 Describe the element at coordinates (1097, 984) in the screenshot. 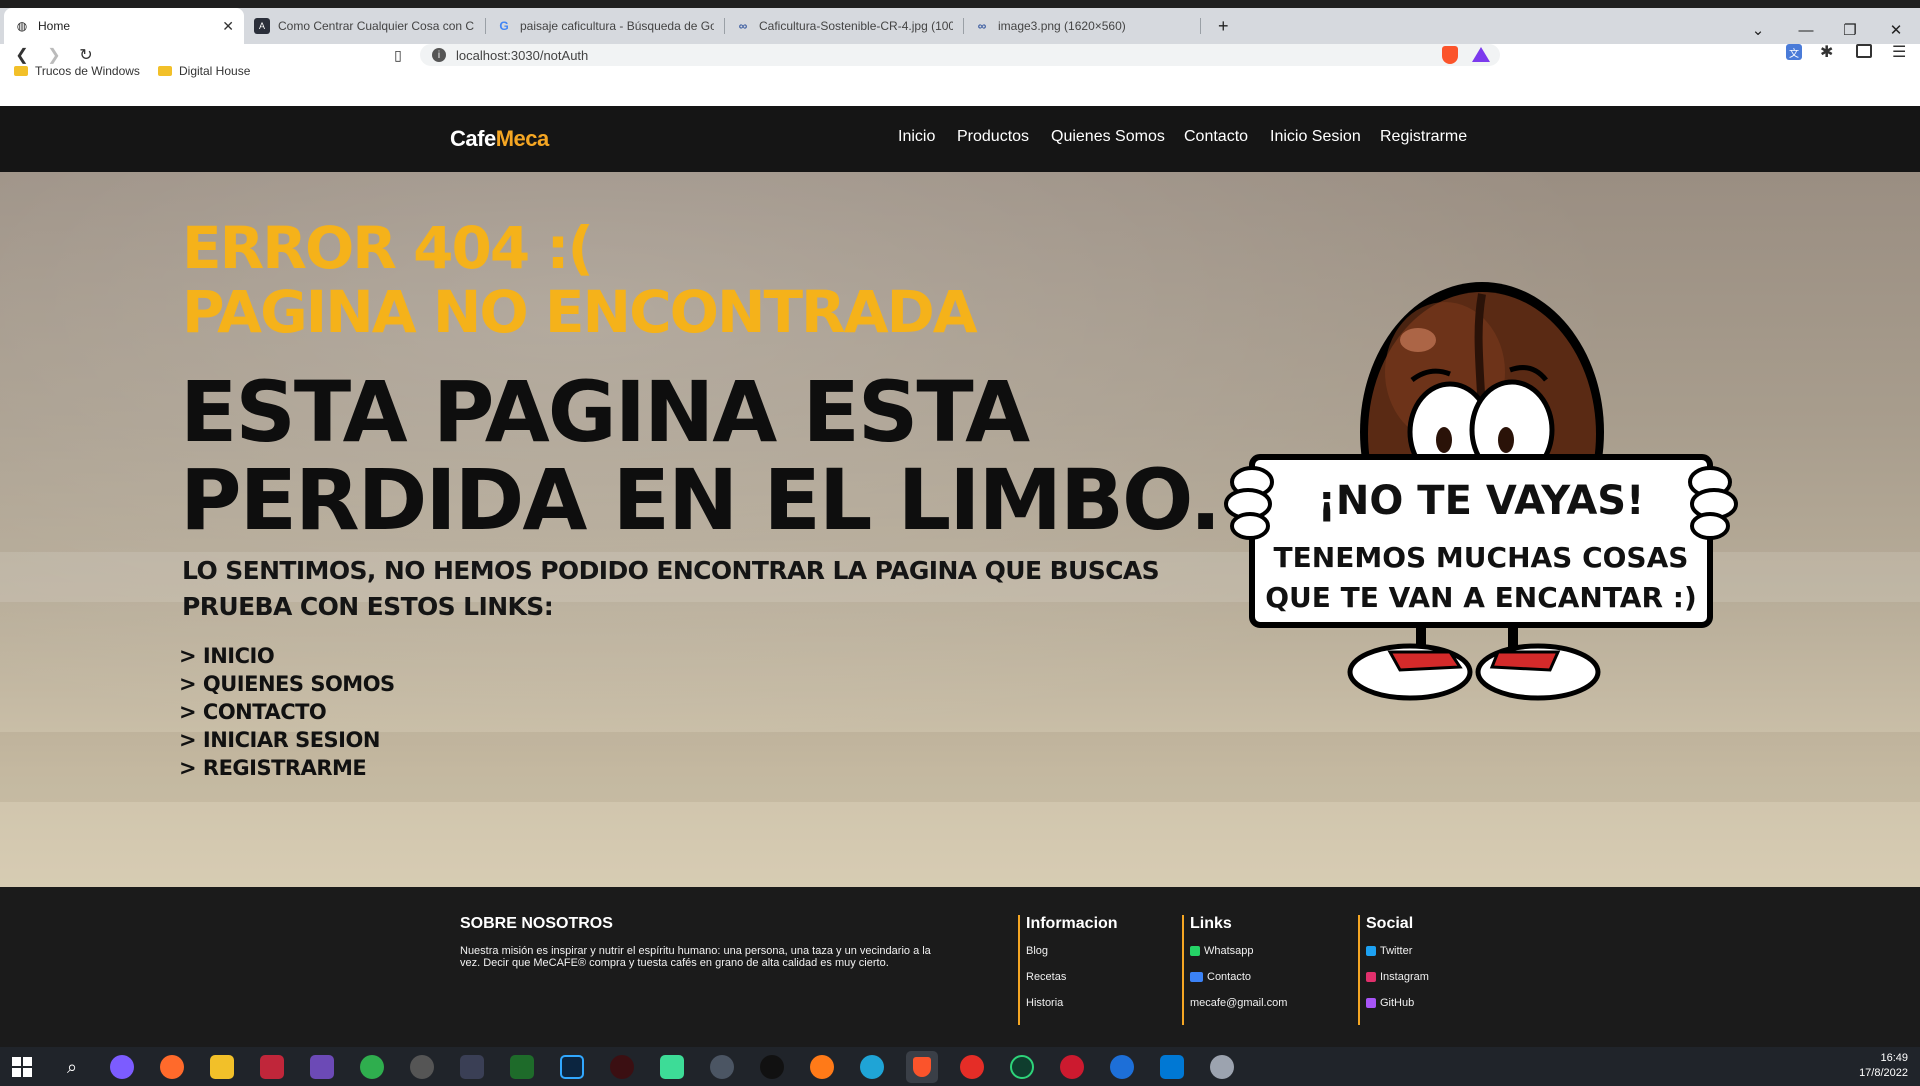

I see `footer-link-recetas: Recetas` at that location.